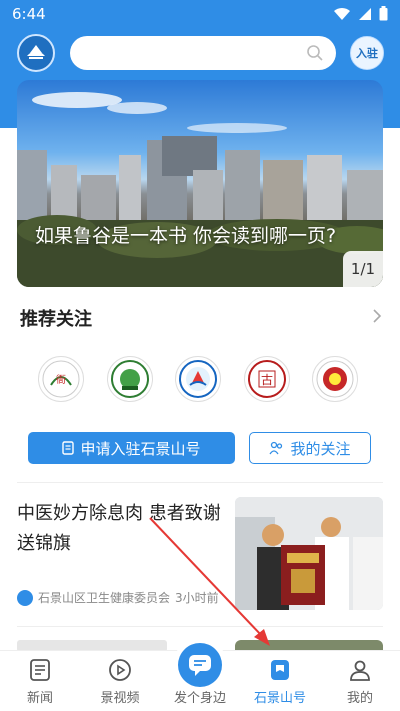 The height and width of the screenshot is (711, 400). I want to click on status-icons, so click(360, 13).